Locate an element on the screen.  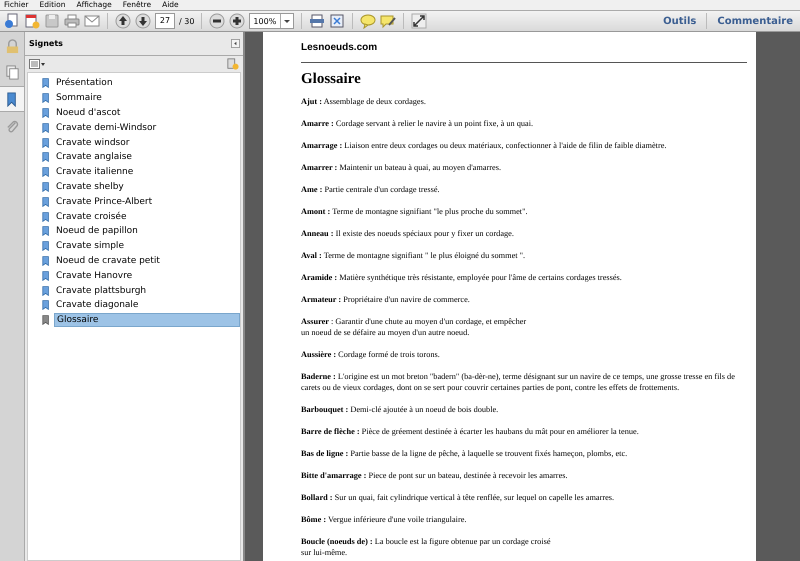
page-total: / 30 is located at coordinates (186, 21).